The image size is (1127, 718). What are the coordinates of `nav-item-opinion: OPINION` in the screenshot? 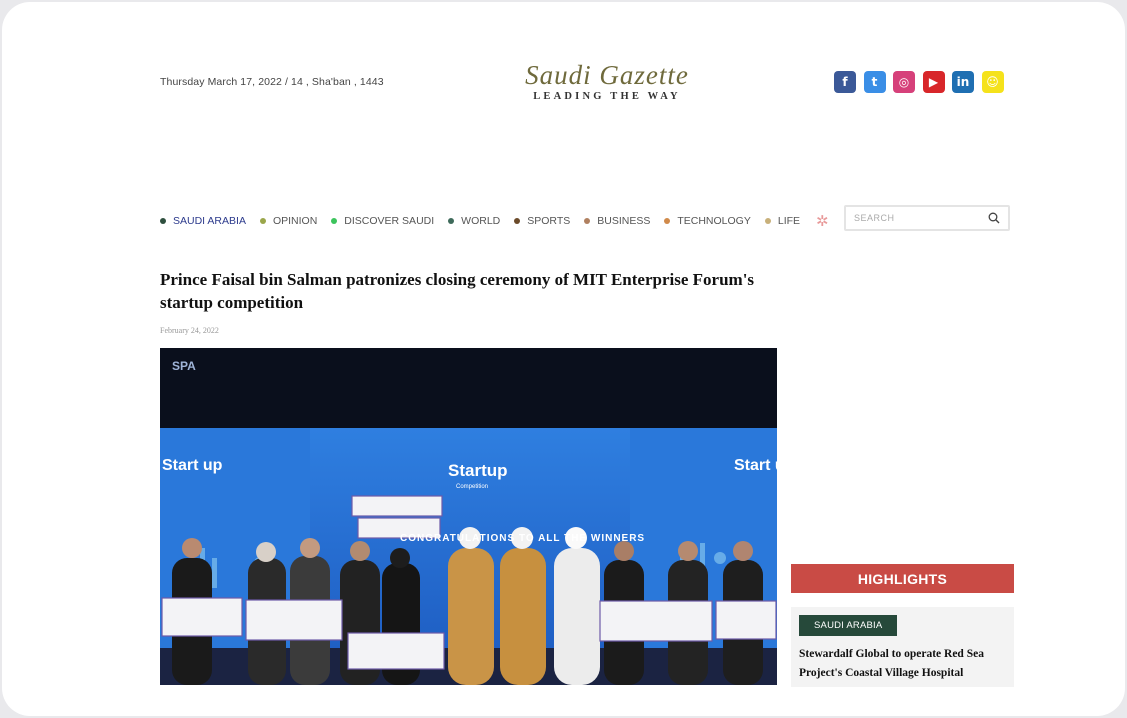 It's located at (288, 221).